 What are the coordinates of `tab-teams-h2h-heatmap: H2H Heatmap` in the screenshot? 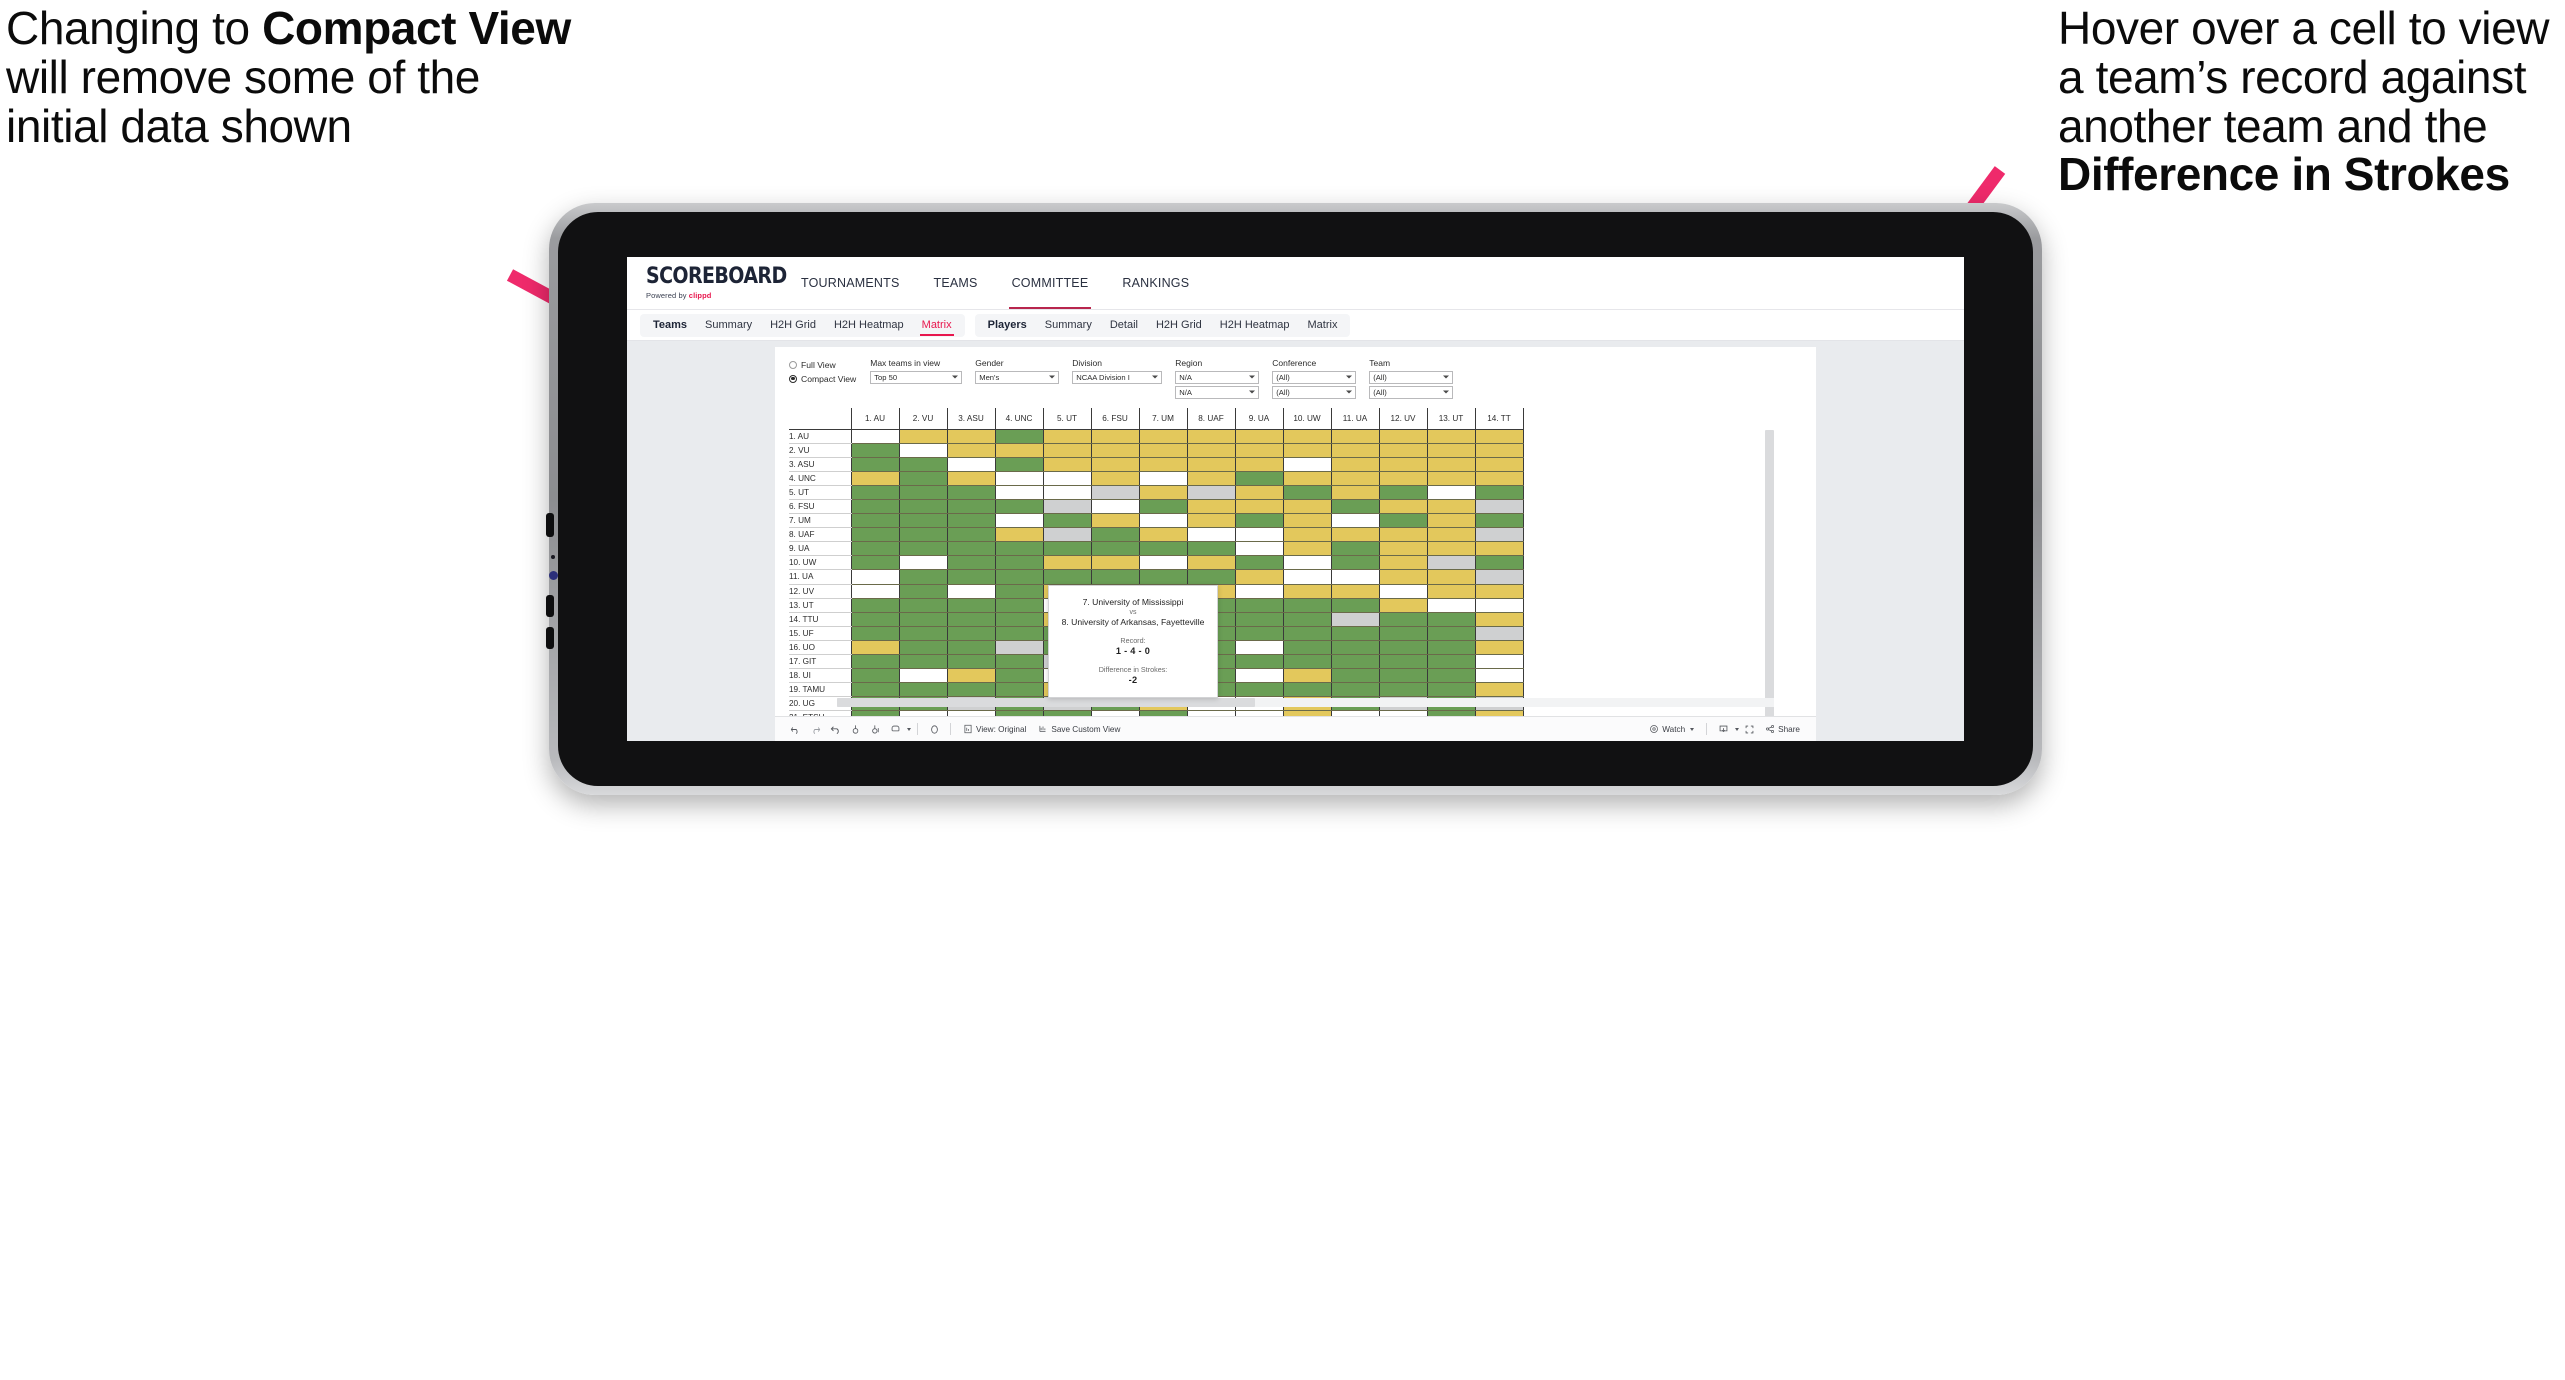 It's located at (869, 325).